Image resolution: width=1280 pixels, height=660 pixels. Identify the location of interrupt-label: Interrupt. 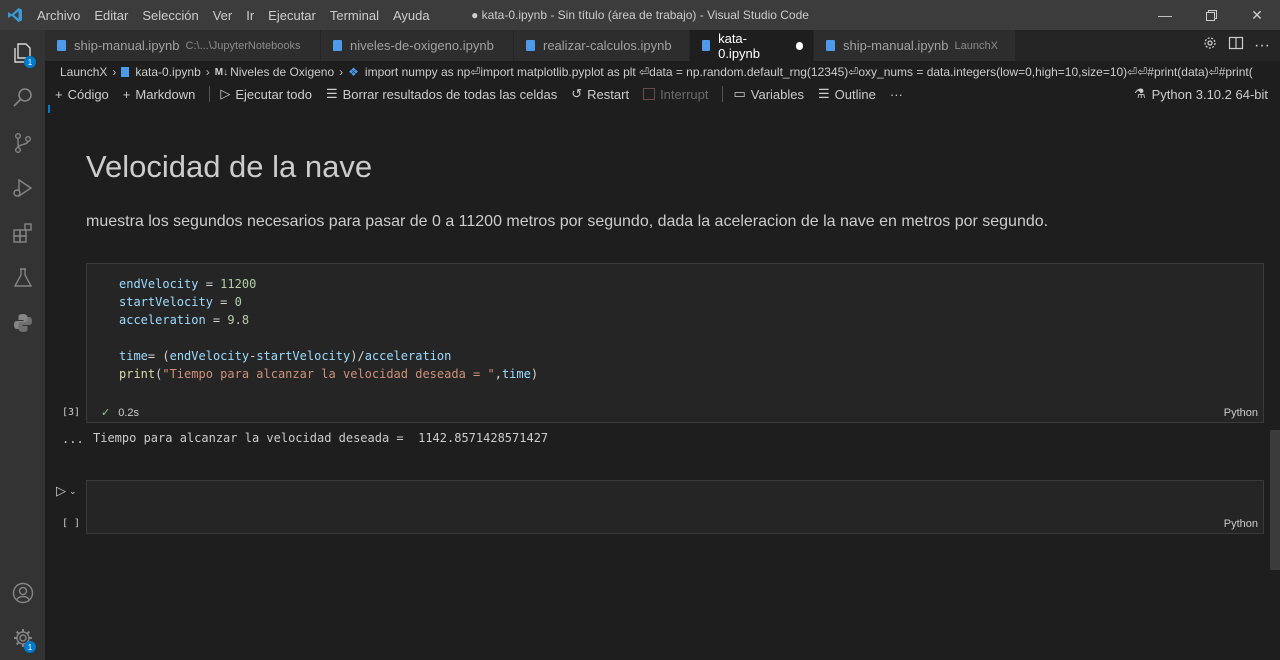
(684, 94).